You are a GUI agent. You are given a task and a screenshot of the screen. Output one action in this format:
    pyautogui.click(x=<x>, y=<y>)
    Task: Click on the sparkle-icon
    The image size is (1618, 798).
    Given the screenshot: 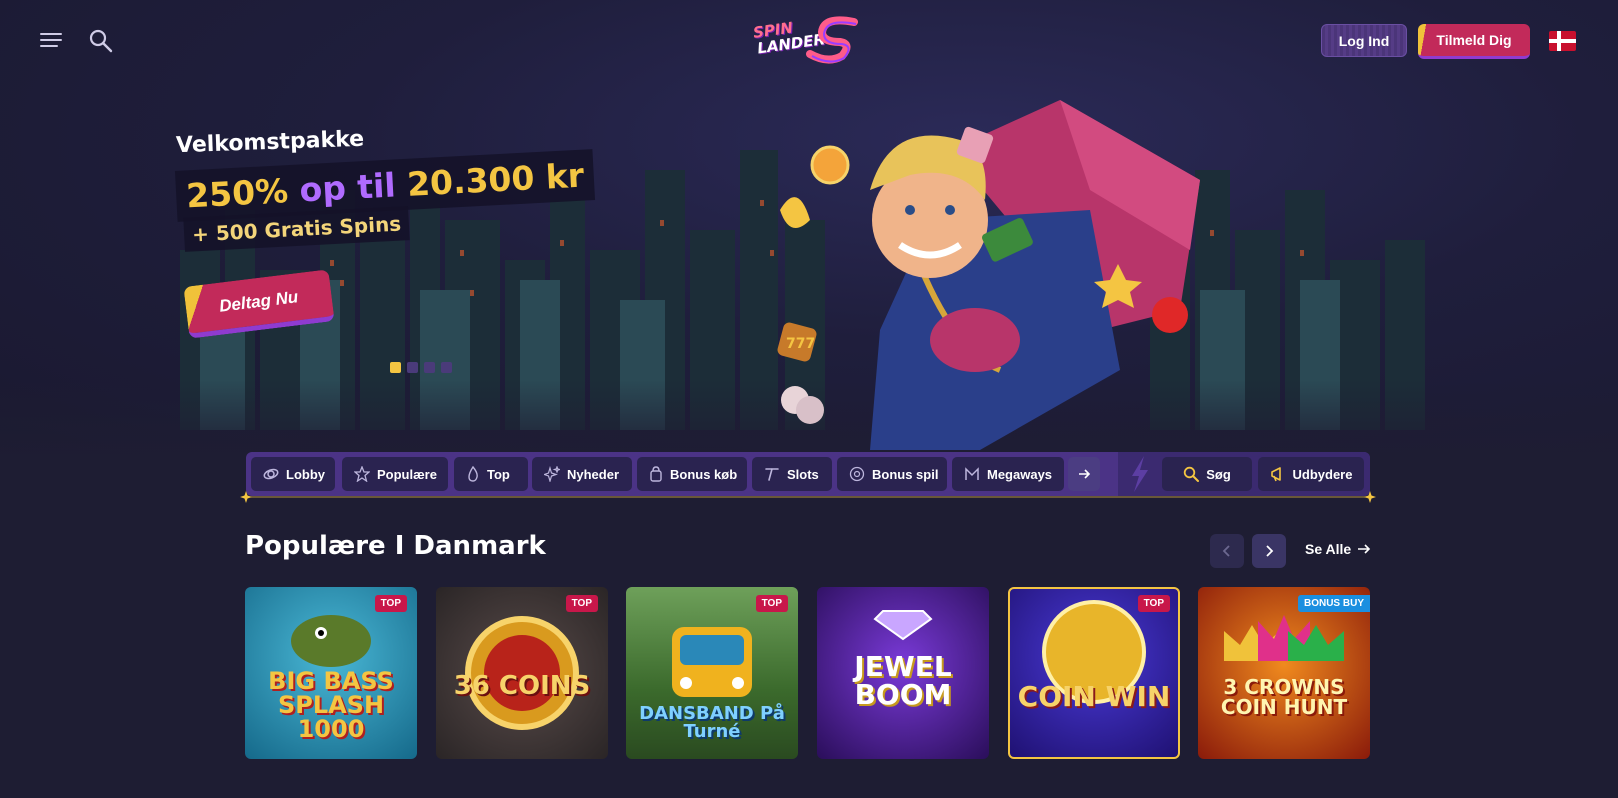 What is the action you would take?
    pyautogui.click(x=552, y=474)
    